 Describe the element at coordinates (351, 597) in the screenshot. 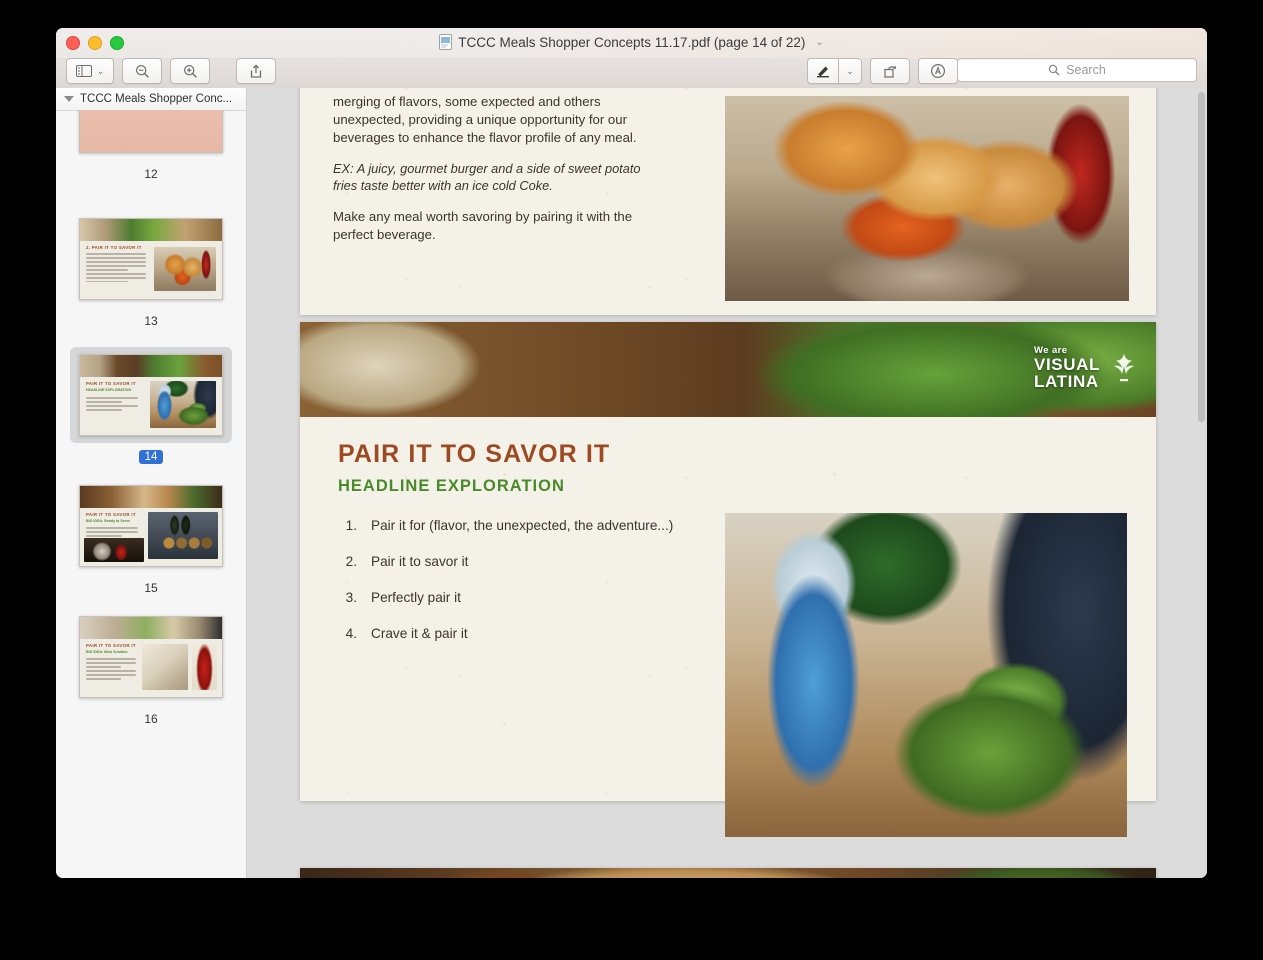

I see `list-item-number: 3.` at that location.